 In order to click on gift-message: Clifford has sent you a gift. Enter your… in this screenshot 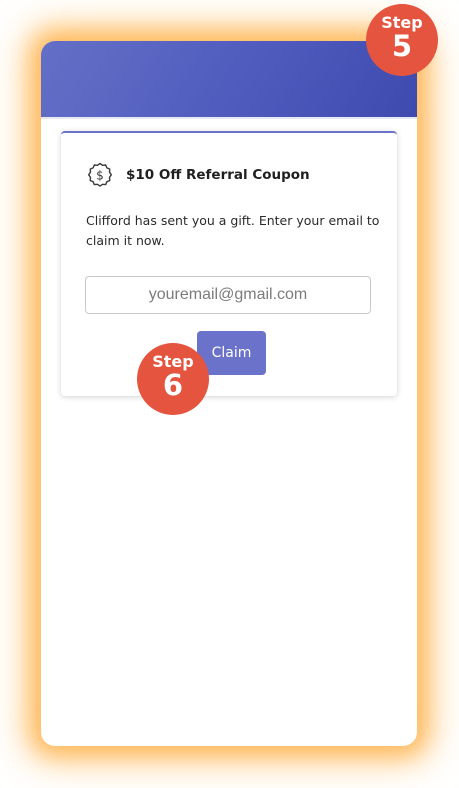, I will do `click(233, 230)`.